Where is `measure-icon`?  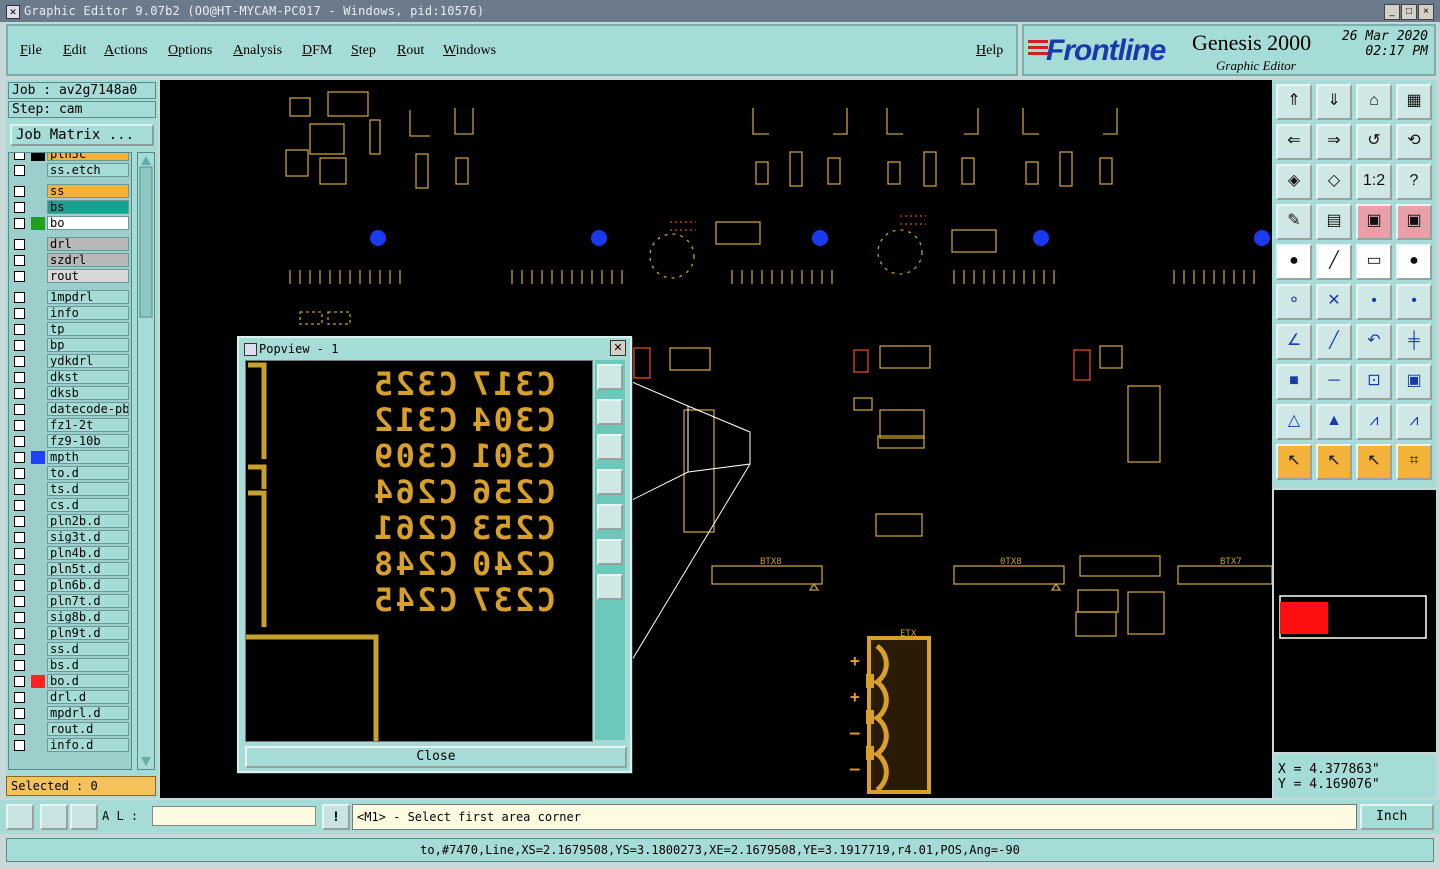
measure-icon is located at coordinates (54, 817).